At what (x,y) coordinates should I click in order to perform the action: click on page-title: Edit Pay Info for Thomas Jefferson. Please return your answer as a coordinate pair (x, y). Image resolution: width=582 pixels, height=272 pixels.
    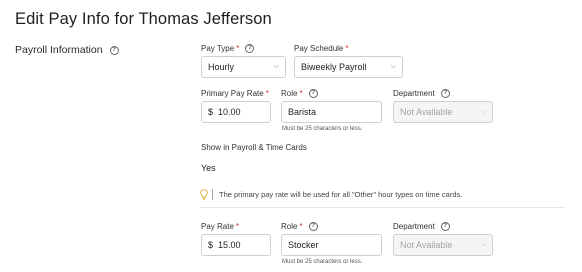
    Looking at the image, I should click on (143, 19).